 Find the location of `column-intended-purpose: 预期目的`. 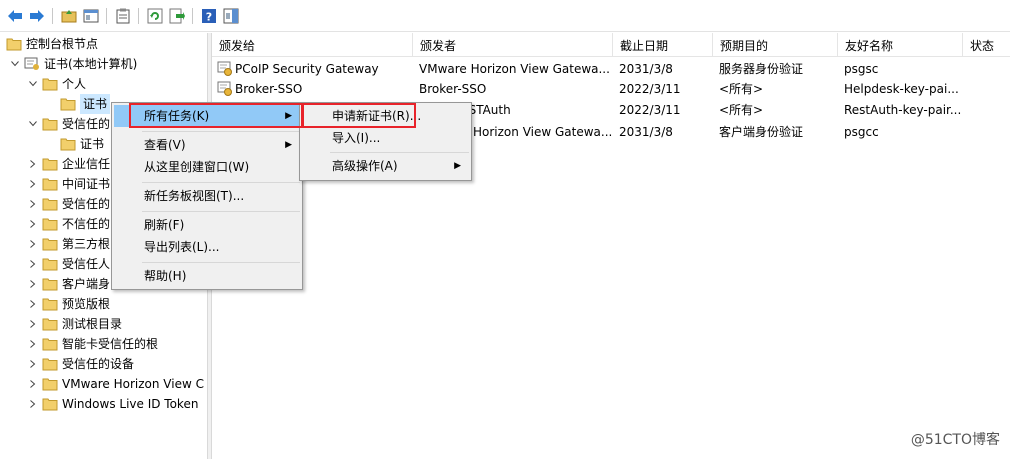

column-intended-purpose: 预期目的 is located at coordinates (775, 45).